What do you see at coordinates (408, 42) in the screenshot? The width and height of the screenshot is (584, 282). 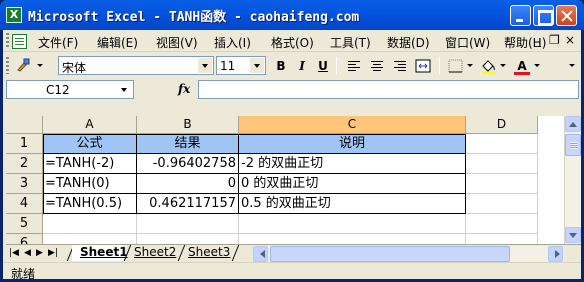 I see `menu-data: 数据(D)` at bounding box center [408, 42].